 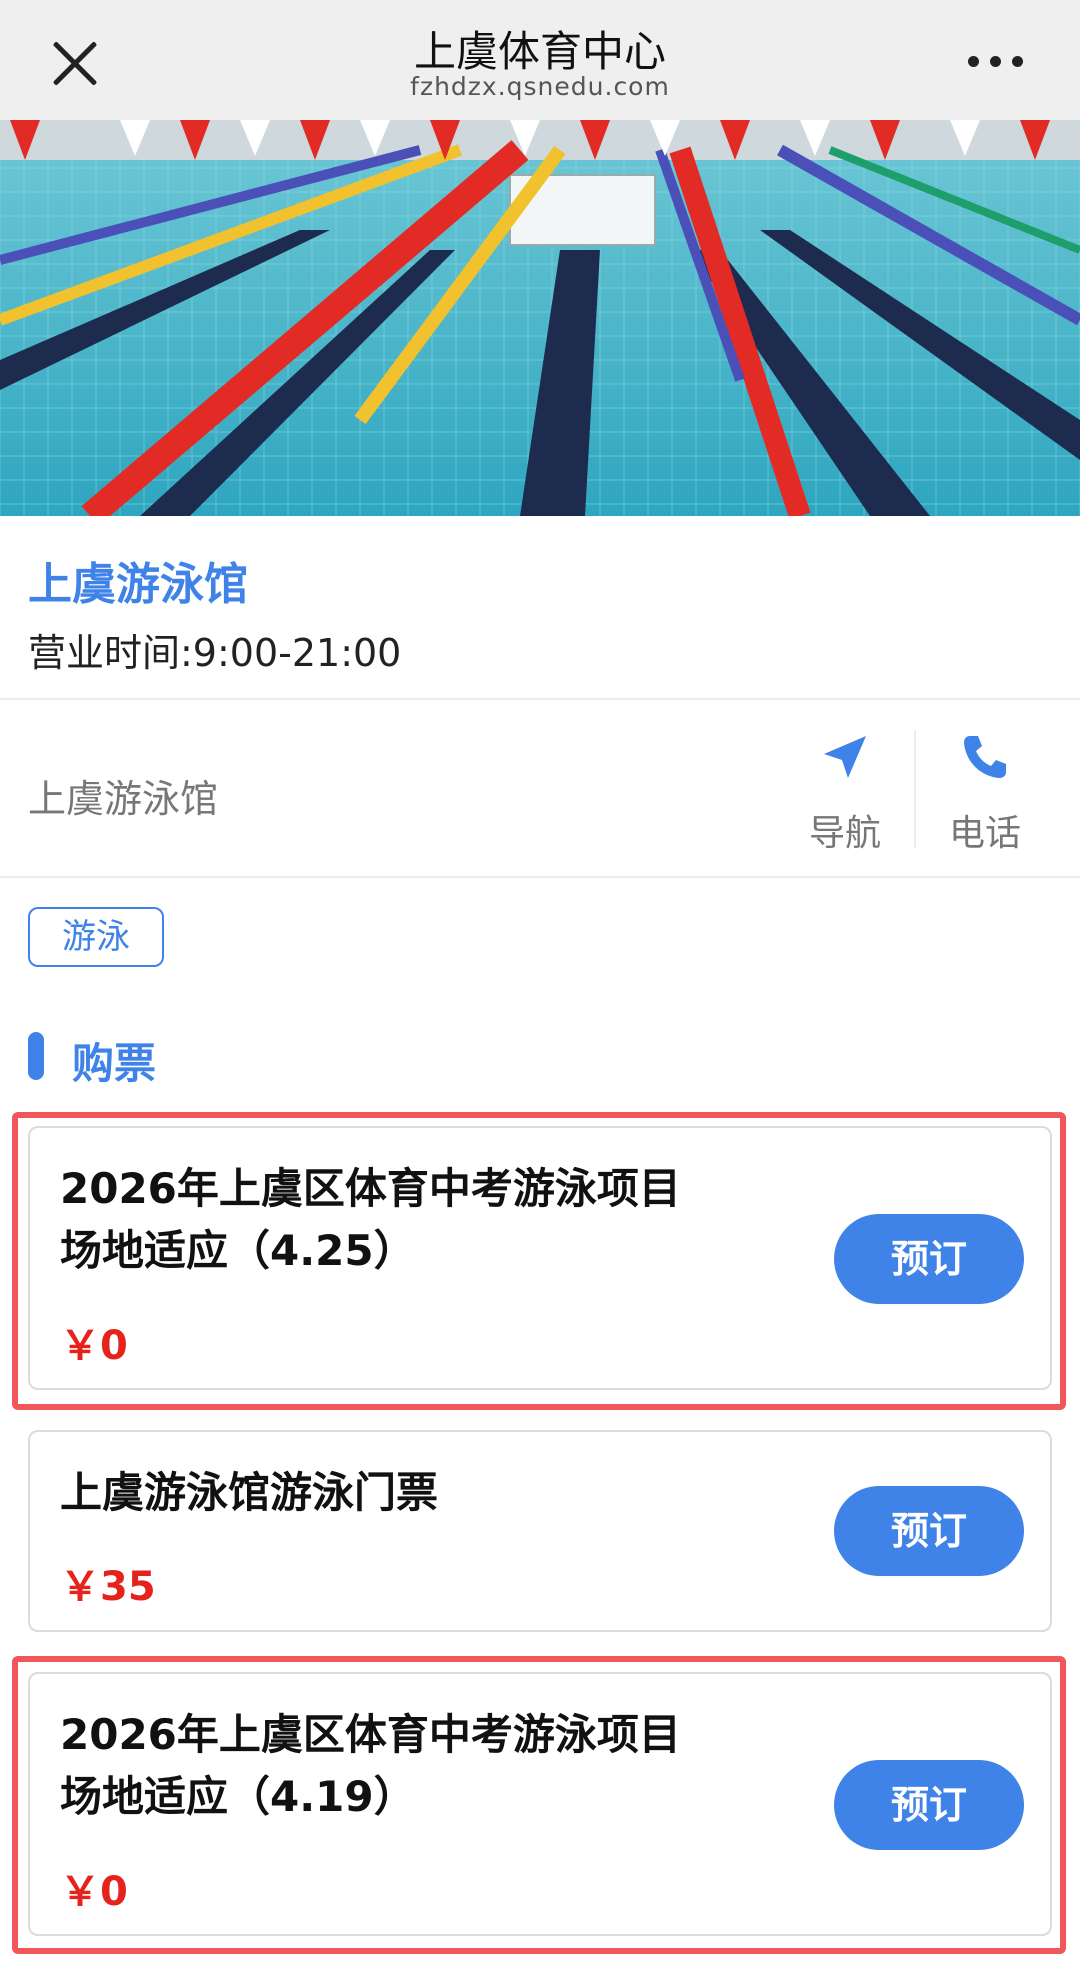 What do you see at coordinates (138, 584) in the screenshot?
I see `venue-name: 上虞游泳馆` at bounding box center [138, 584].